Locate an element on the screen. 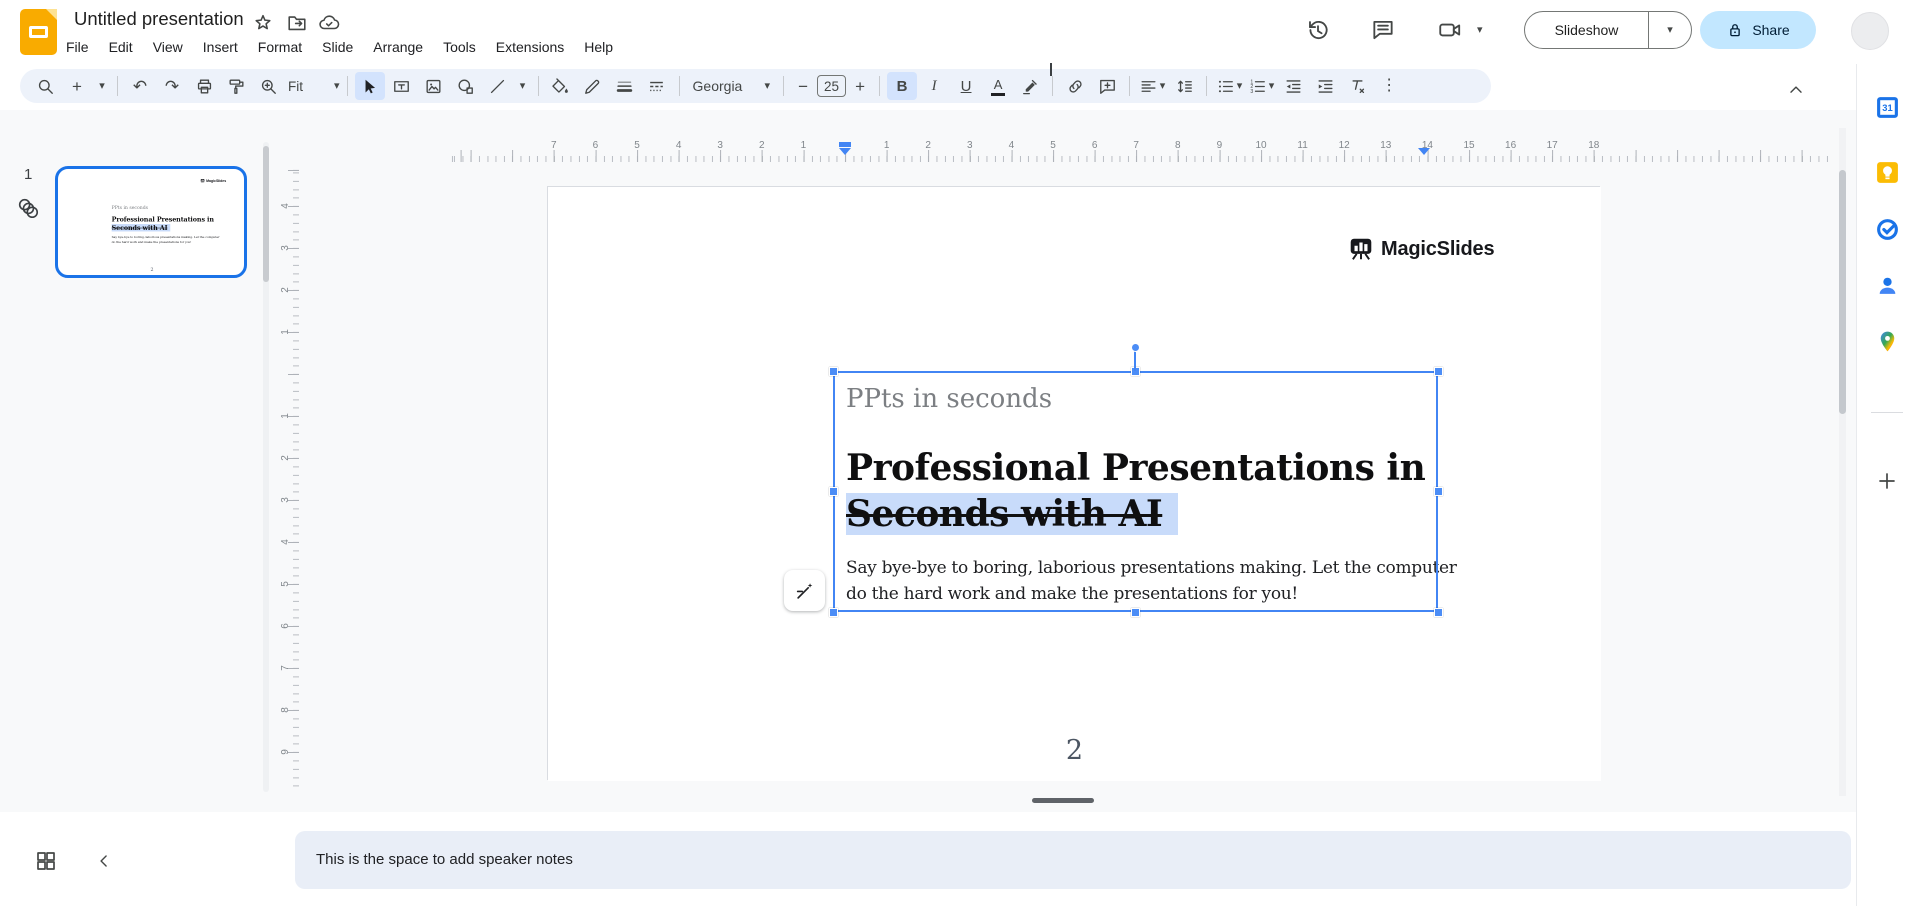  share-button: Share is located at coordinates (1758, 30).